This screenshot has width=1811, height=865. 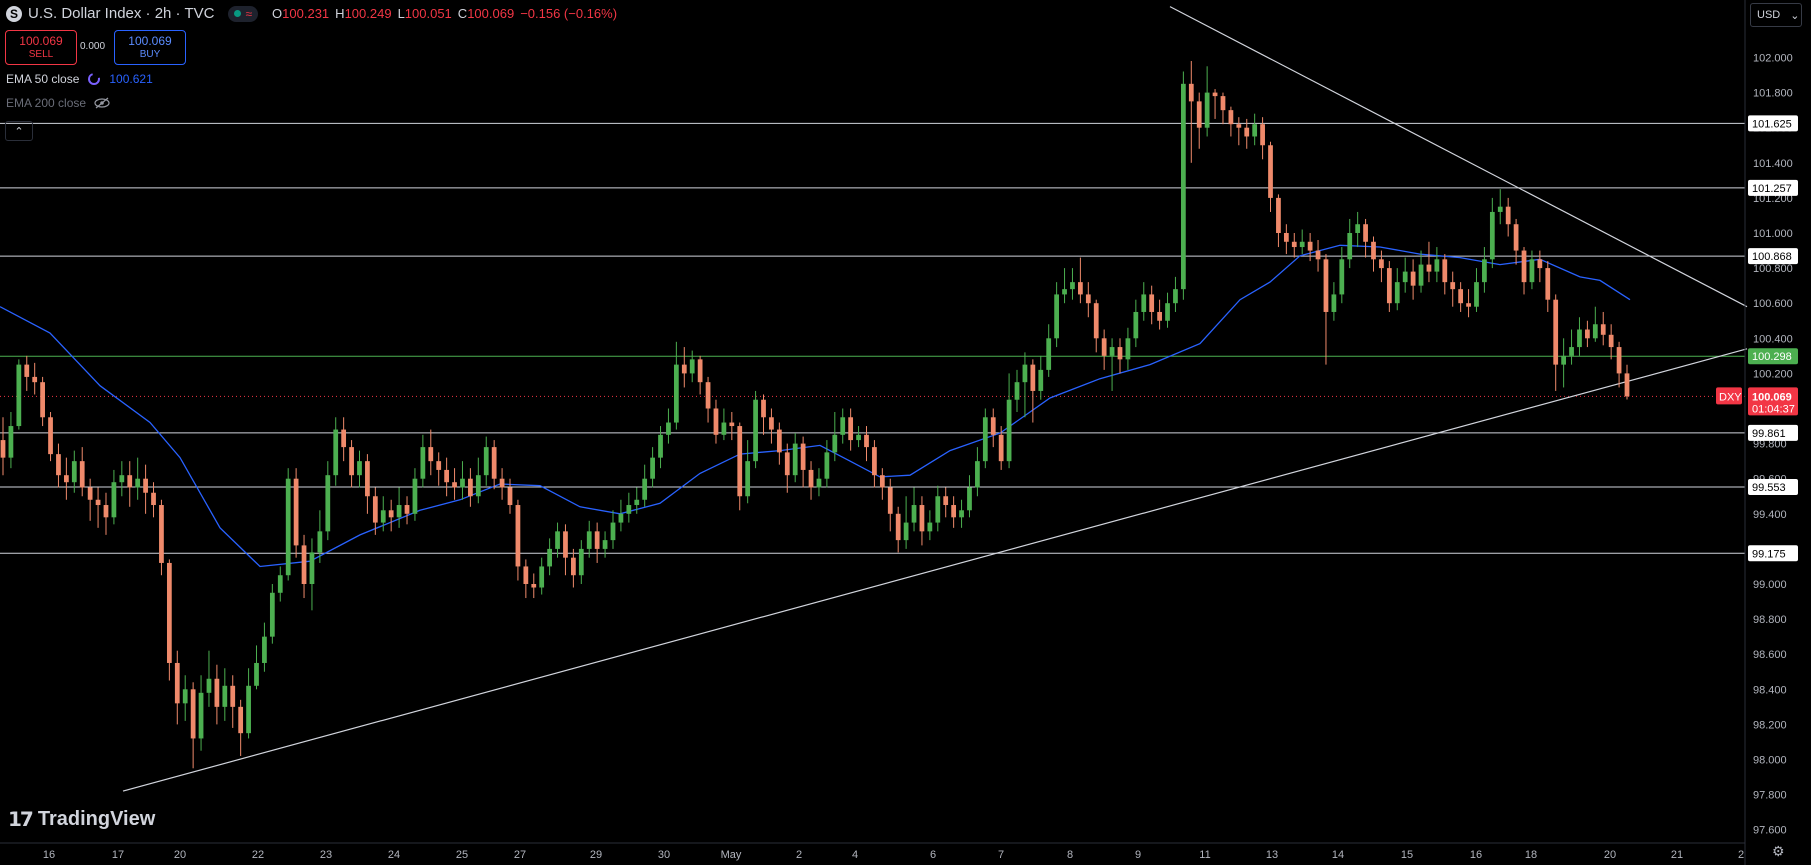 I want to click on x-tick-label: 20, so click(x=180, y=855).